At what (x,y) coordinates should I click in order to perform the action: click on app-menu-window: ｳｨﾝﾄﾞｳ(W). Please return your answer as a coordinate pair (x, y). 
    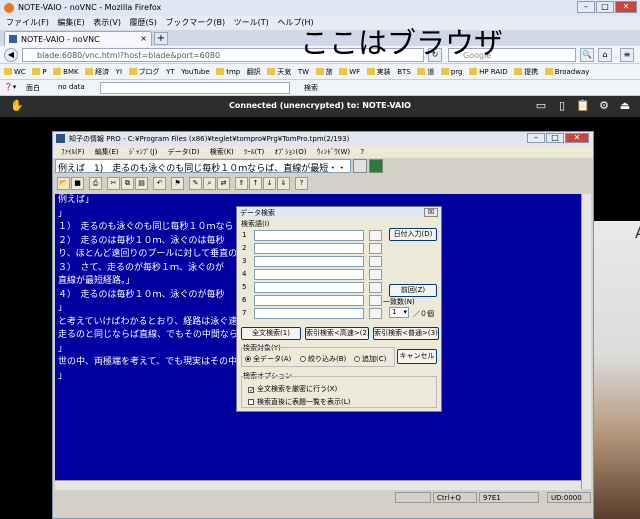
    Looking at the image, I should click on (333, 152).